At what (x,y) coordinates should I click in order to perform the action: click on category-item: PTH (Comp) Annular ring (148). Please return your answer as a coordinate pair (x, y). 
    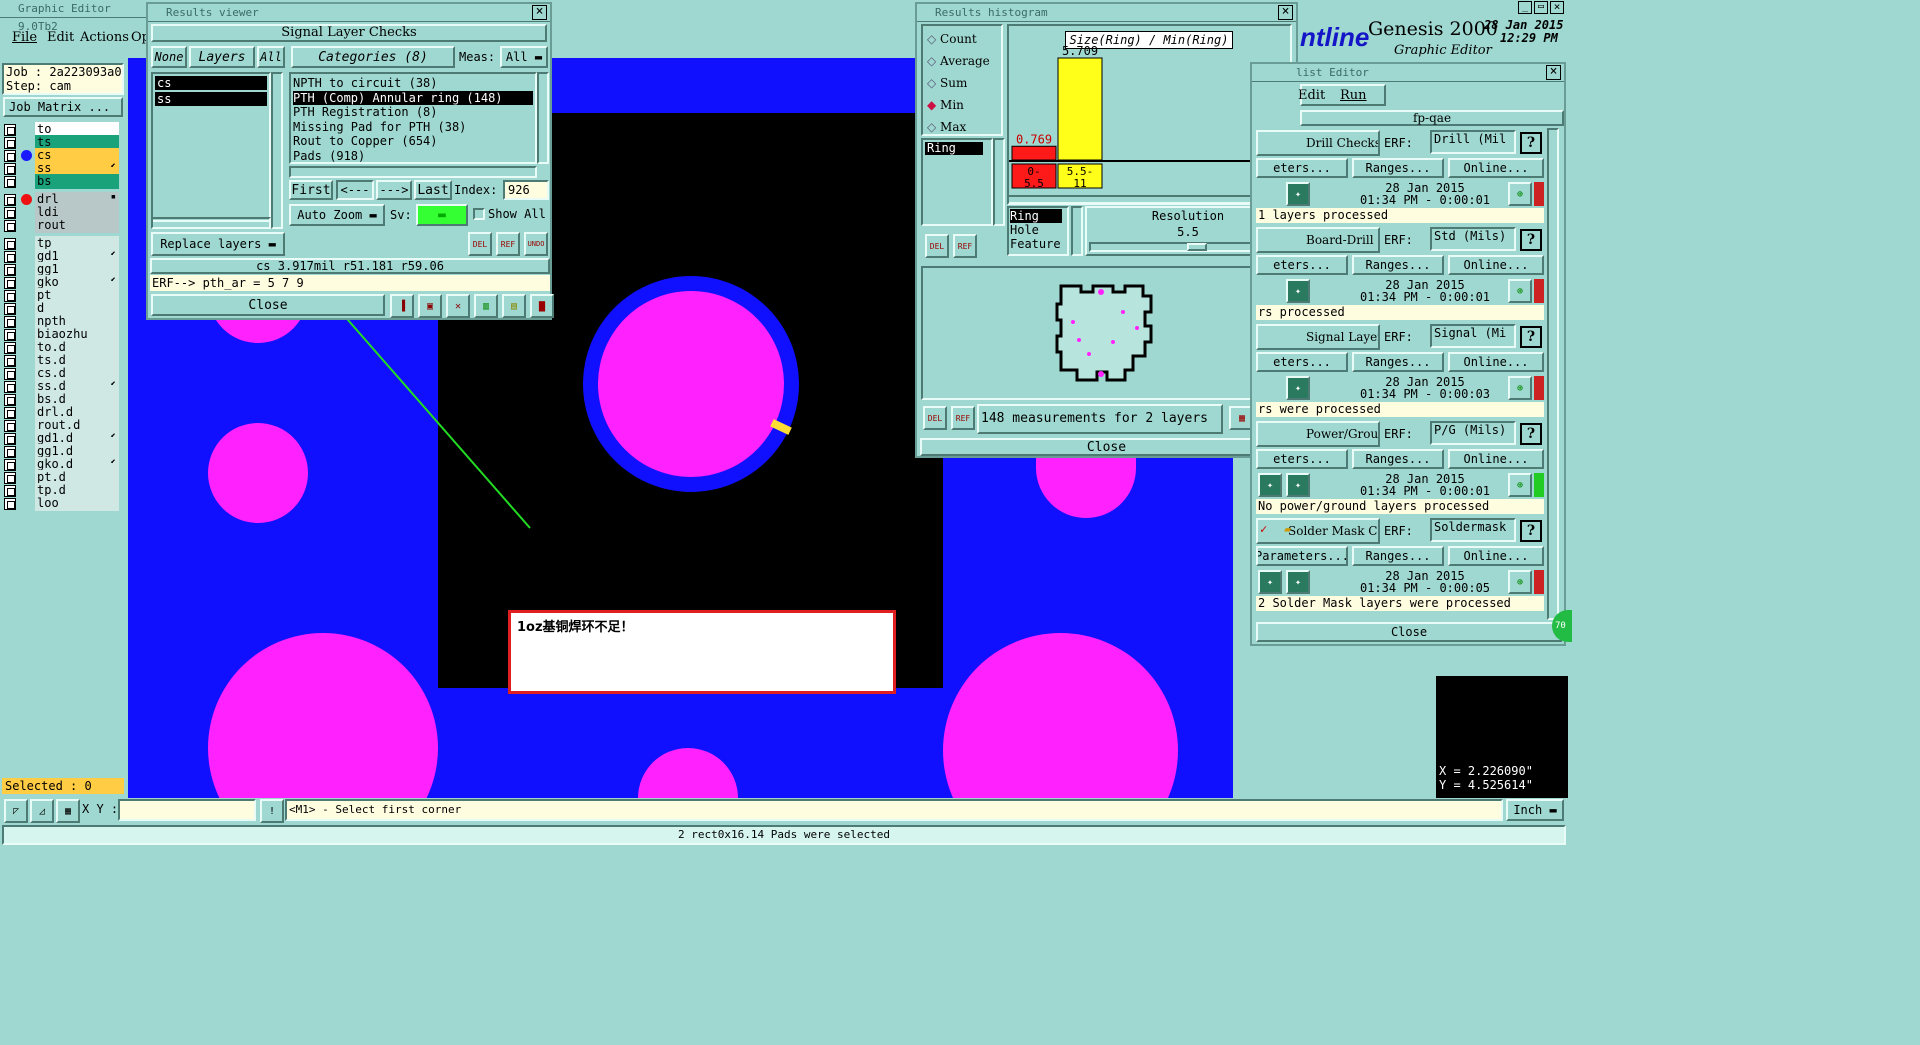
    Looking at the image, I should click on (413, 97).